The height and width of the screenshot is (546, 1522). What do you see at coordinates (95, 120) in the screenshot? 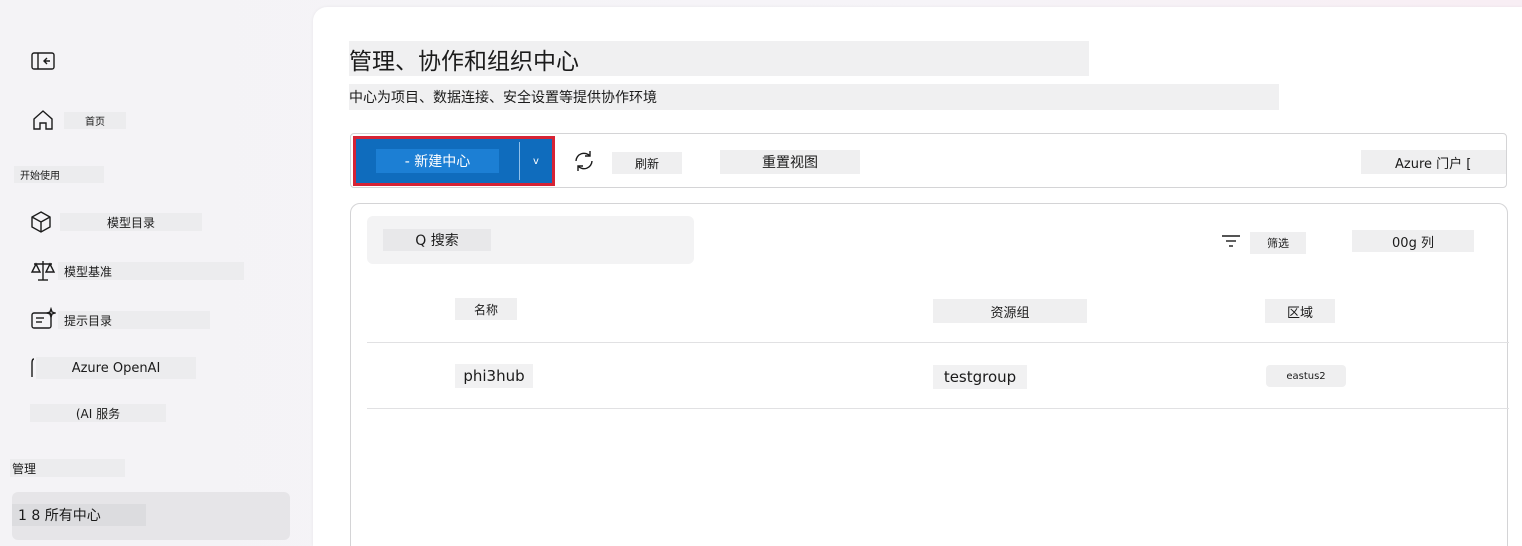
I see `sidebar-item-label: 首页` at bounding box center [95, 120].